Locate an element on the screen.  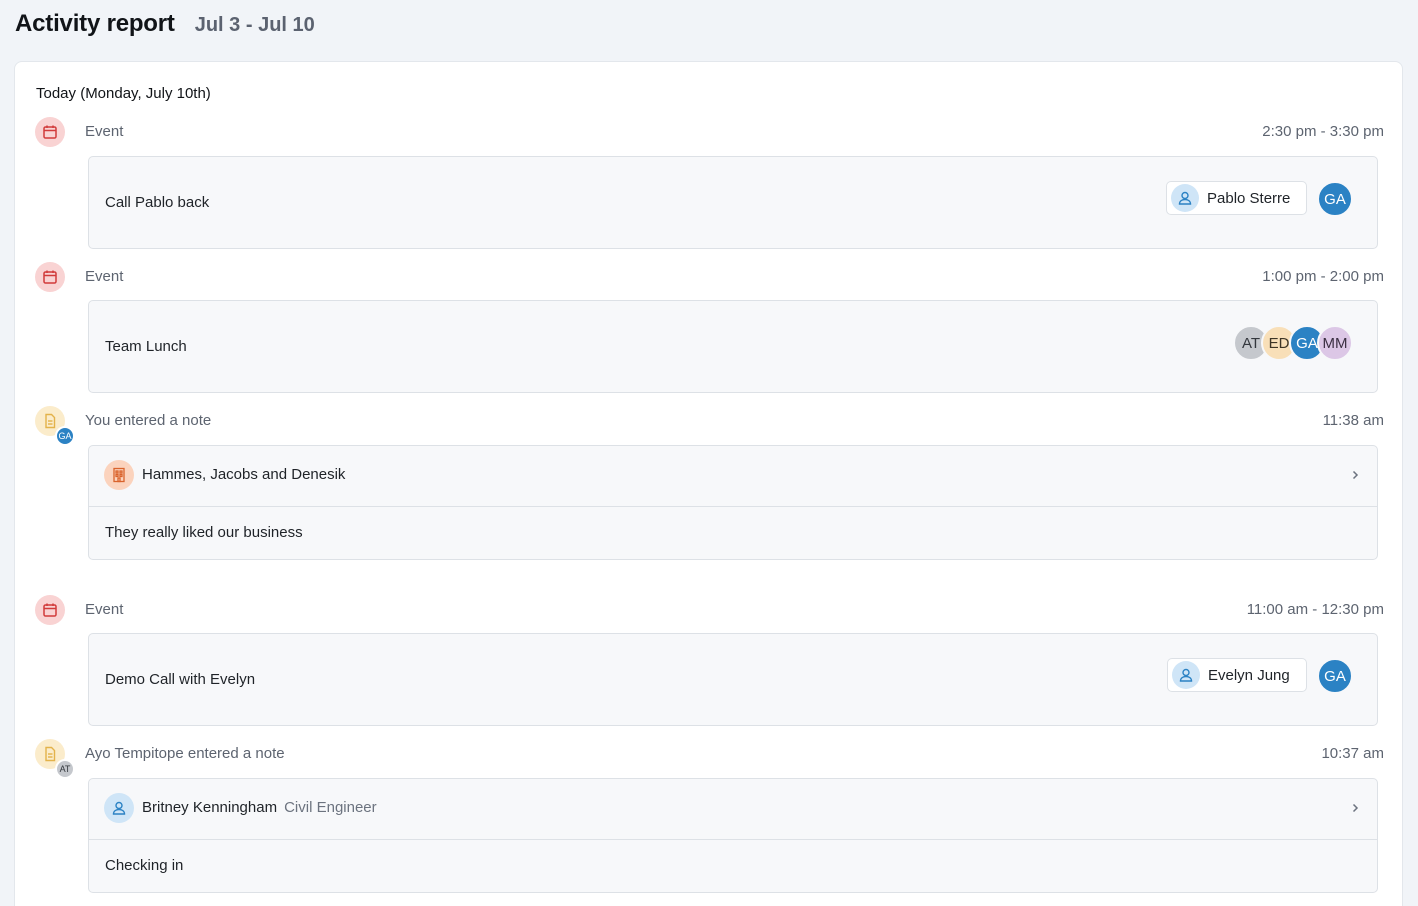
note-entity-row: Britney Kenningham Civil Engineer is located at coordinates (733, 809).